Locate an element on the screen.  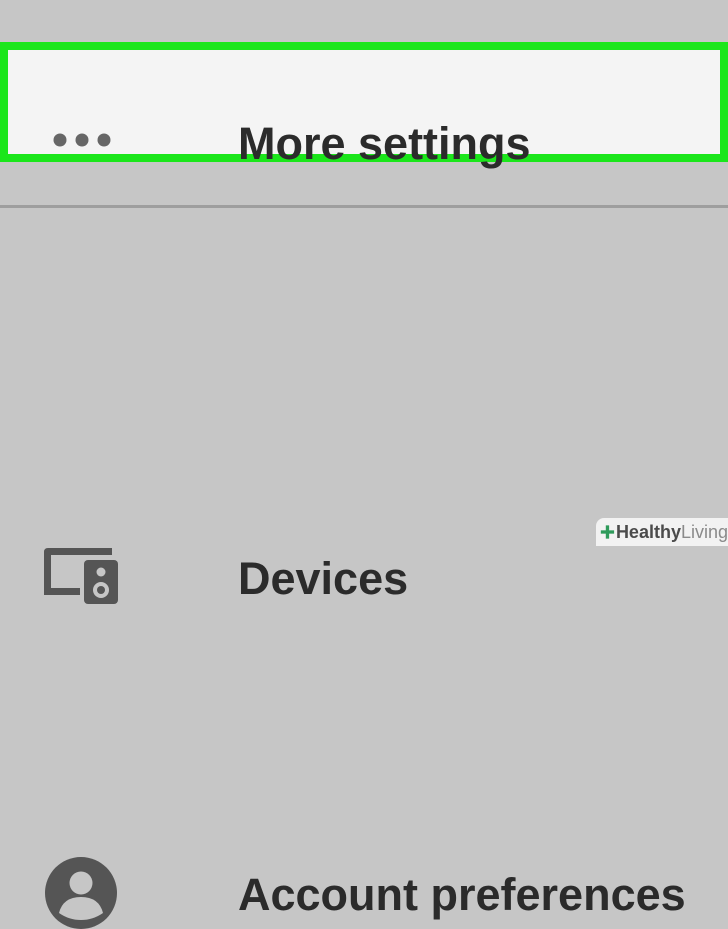
menu-item-label: Devices is located at coordinates (323, 578).